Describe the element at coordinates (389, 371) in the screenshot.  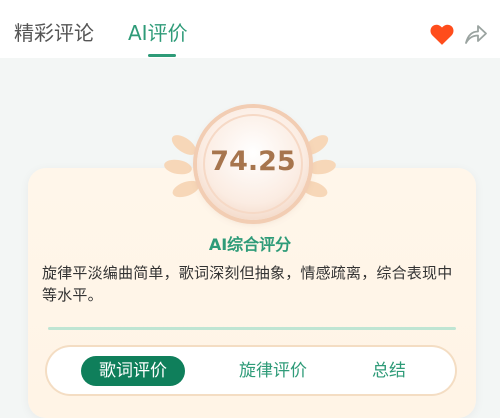
I see `segment-summary: 总结` at that location.